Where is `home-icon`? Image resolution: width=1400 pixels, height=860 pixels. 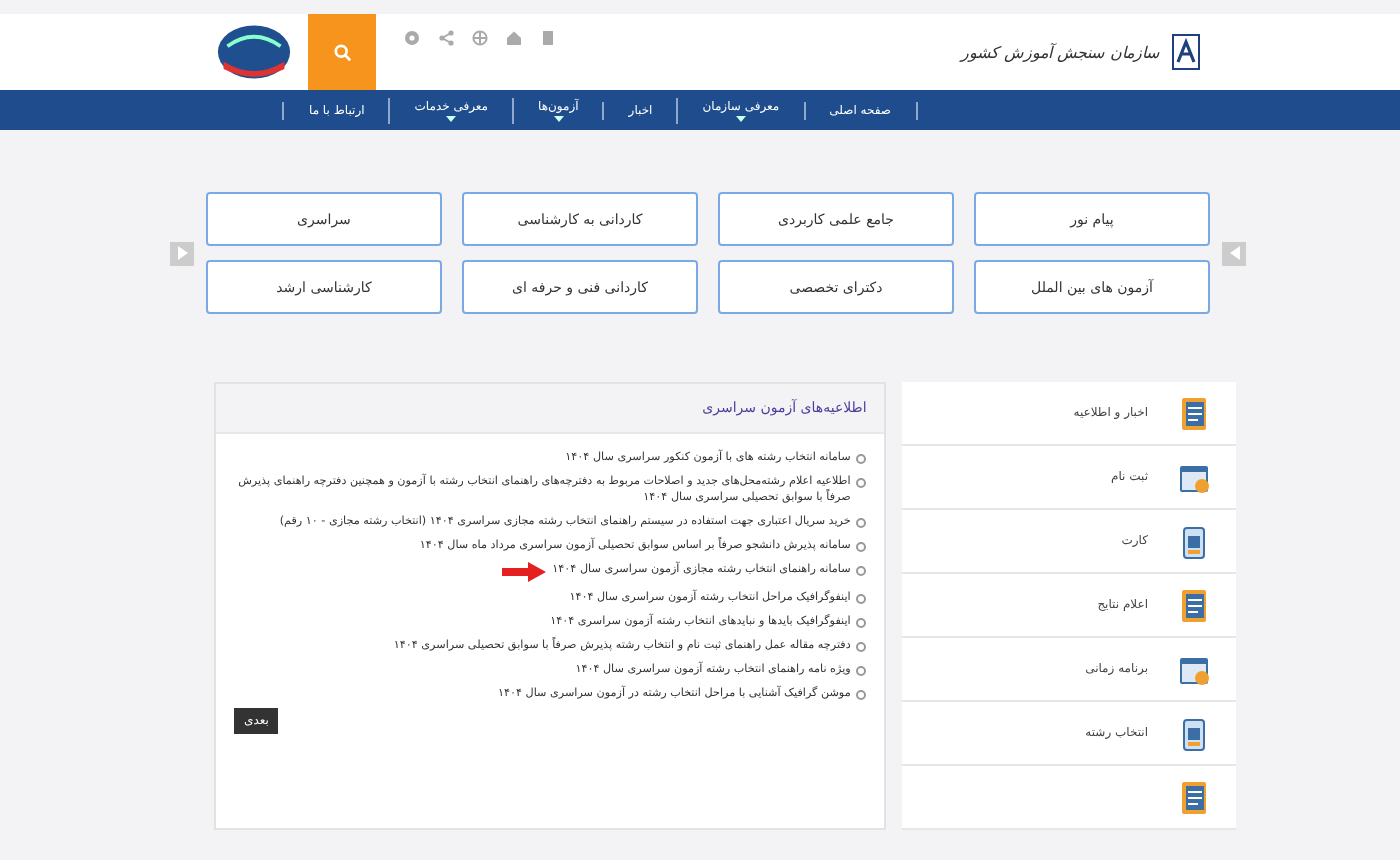
home-icon is located at coordinates (514, 38).